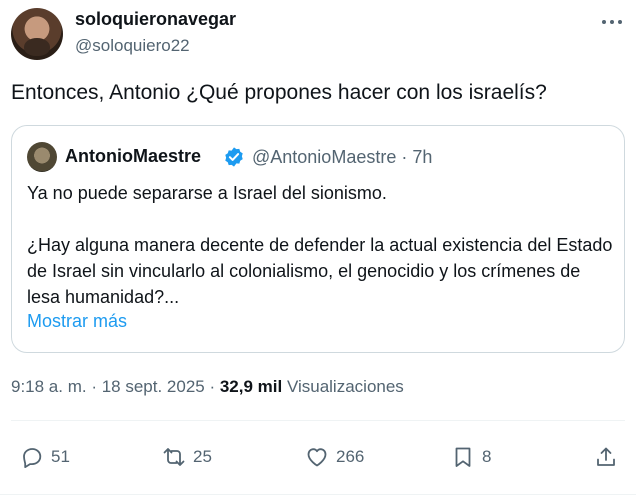  What do you see at coordinates (133, 156) in the screenshot?
I see `quoted-author-display-name: AntonioMaestre` at bounding box center [133, 156].